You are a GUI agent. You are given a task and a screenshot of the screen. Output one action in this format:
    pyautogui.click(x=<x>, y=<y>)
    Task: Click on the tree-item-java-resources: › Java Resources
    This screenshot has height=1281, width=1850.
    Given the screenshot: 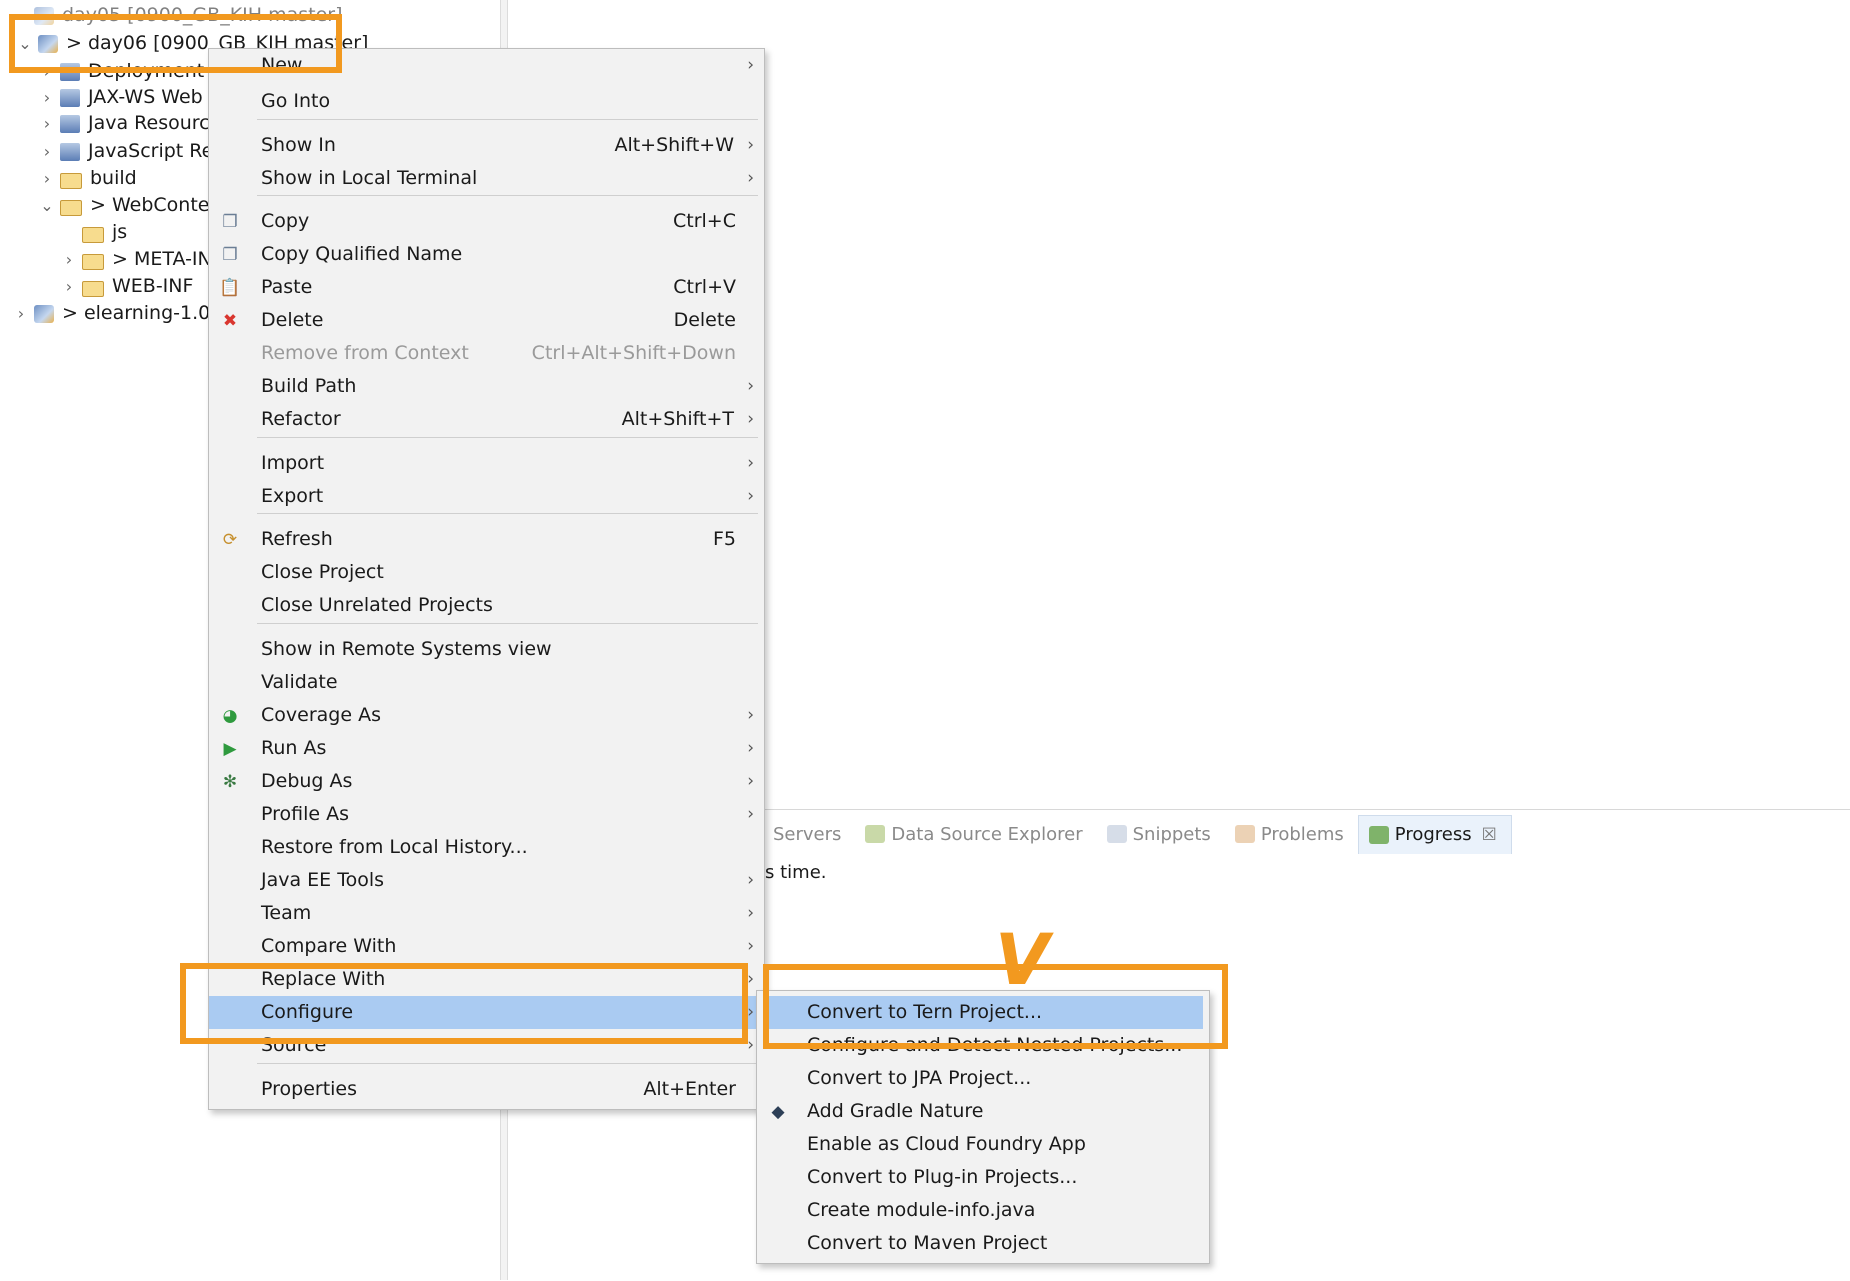 What is the action you would take?
    pyautogui.click(x=134, y=123)
    